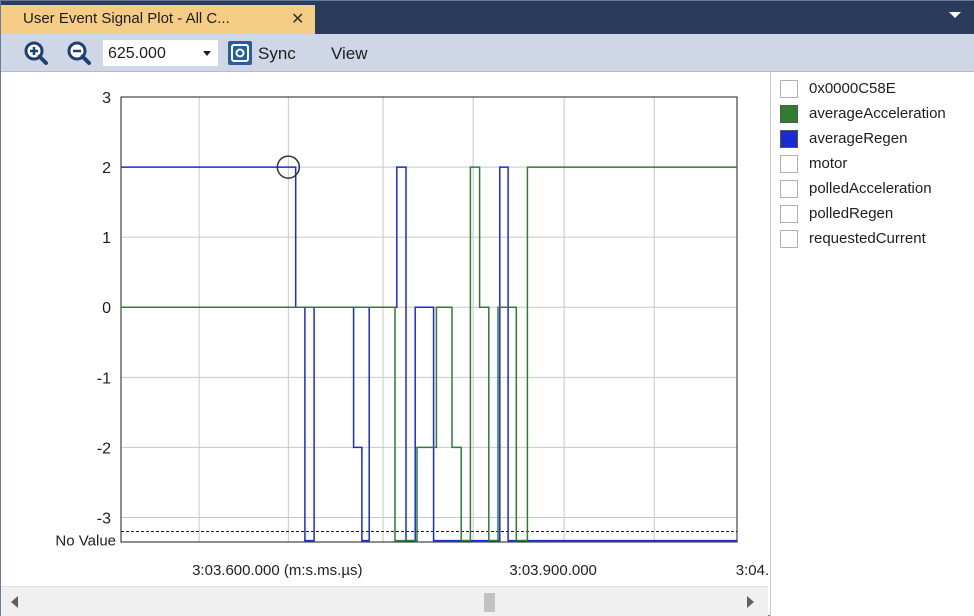 The height and width of the screenshot is (616, 974). What do you see at coordinates (14, 602) in the screenshot?
I see `scroll-left-arrow-icon` at bounding box center [14, 602].